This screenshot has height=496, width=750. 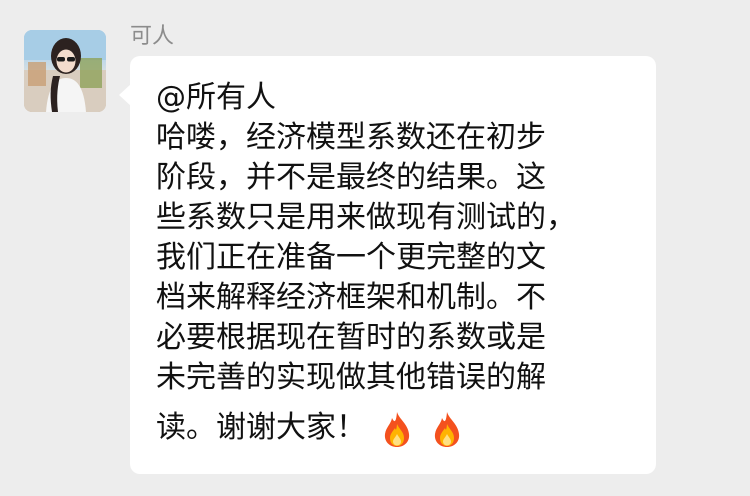 I want to click on message-line: 档来解释经济框架和机制。不, so click(x=351, y=297).